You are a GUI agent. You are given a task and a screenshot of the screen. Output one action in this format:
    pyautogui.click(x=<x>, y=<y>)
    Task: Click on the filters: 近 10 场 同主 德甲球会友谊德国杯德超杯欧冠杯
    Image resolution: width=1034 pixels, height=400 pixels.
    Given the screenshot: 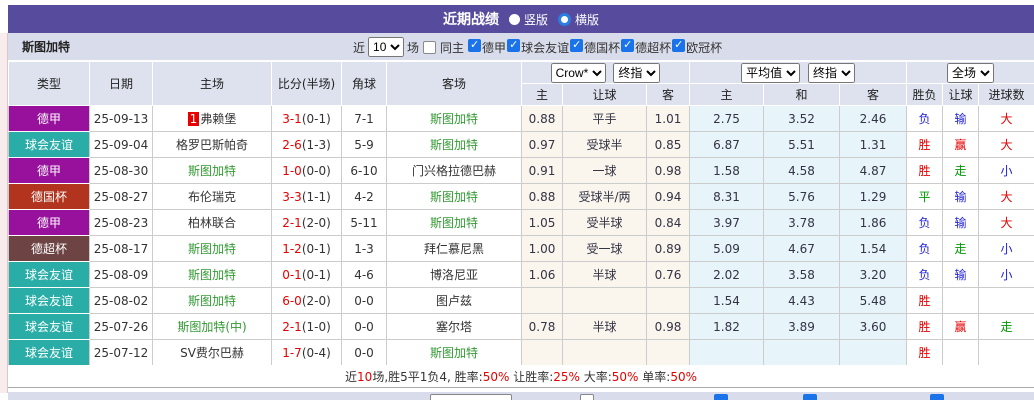 What is the action you would take?
    pyautogui.click(x=537, y=47)
    